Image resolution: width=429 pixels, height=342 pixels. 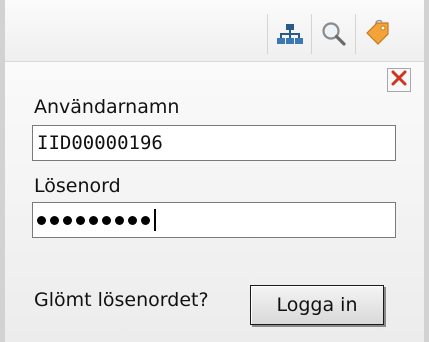 I want to click on close-icon, so click(x=399, y=80).